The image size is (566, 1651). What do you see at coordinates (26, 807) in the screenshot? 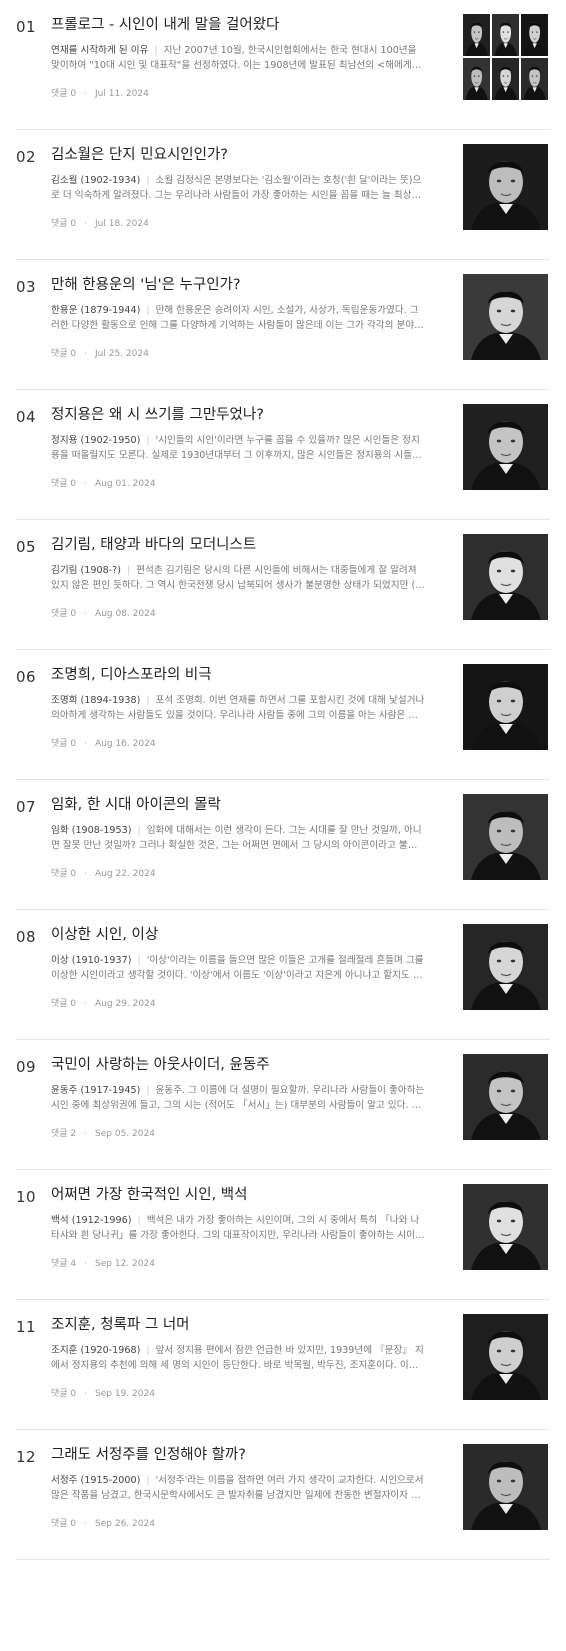
I see `post-number: 07` at bounding box center [26, 807].